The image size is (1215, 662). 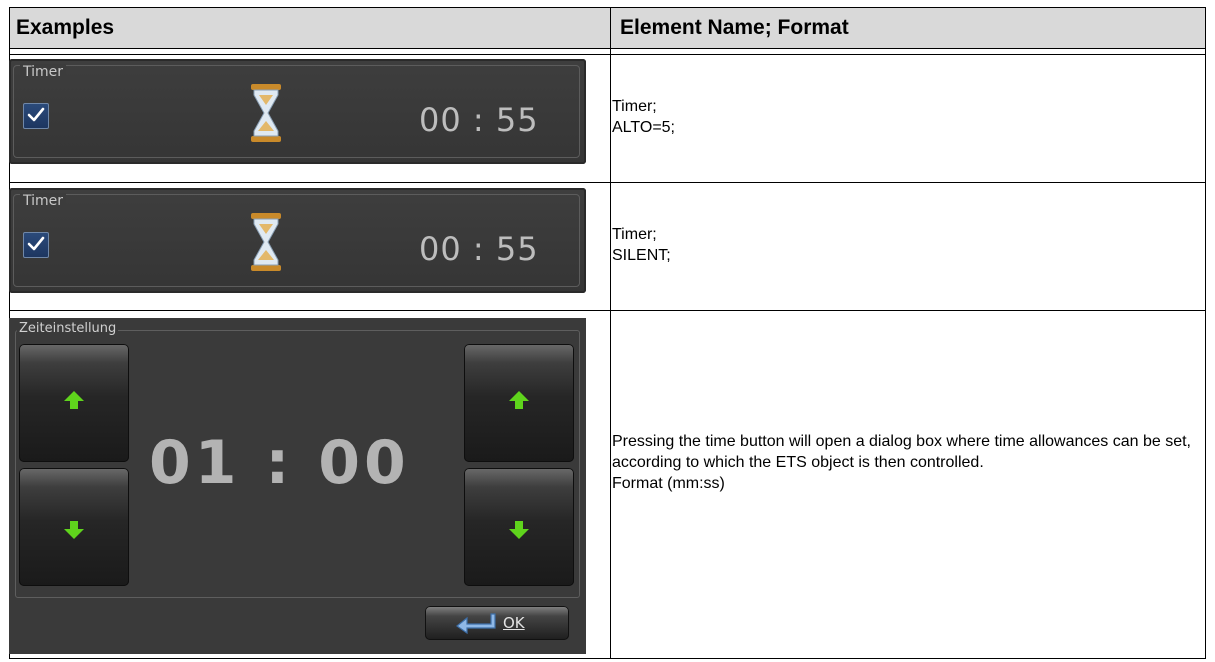 What do you see at coordinates (607, 28) in the screenshot?
I see `table-header: Examples Element Name; Format` at bounding box center [607, 28].